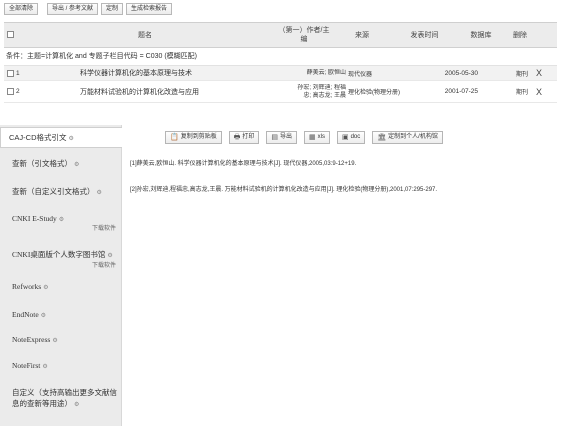 The height and width of the screenshot is (426, 561). What do you see at coordinates (18, 73) in the screenshot?
I see `row-index: 1` at bounding box center [18, 73].